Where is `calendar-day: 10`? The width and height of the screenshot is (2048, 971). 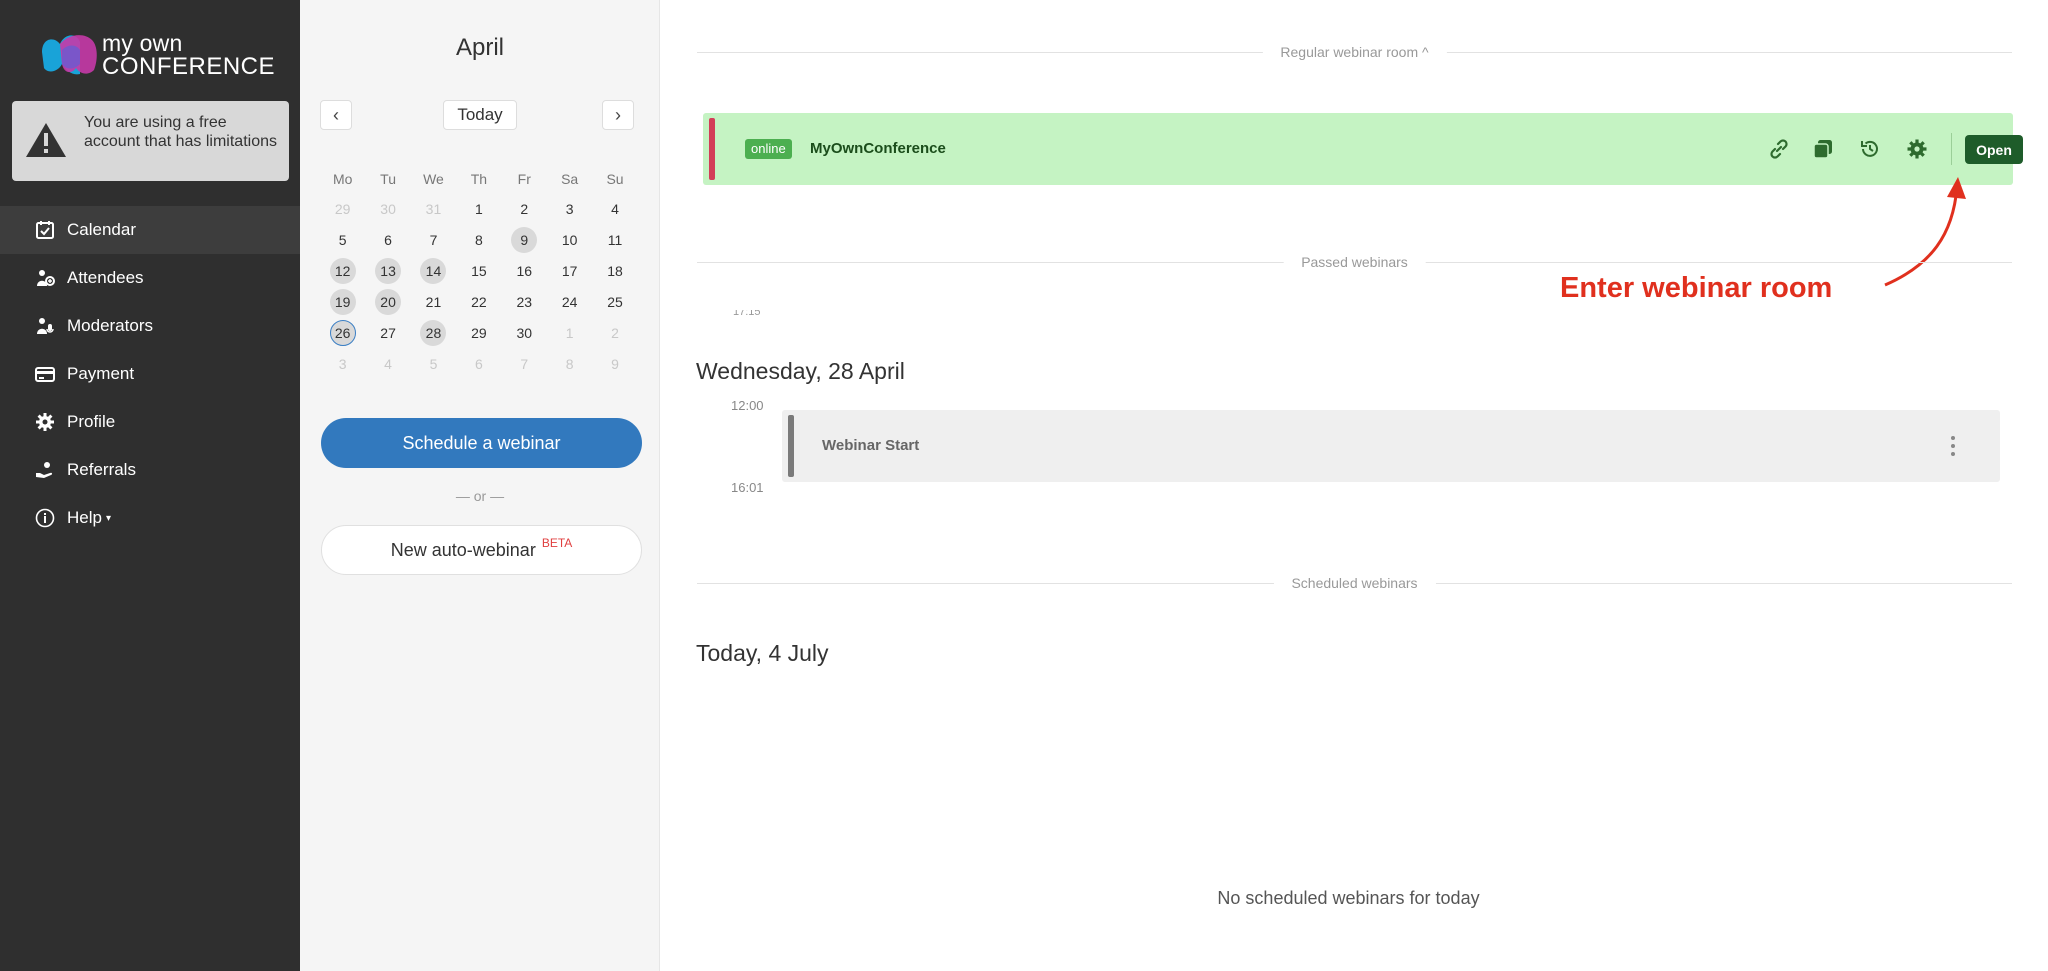 calendar-day: 10 is located at coordinates (569, 239).